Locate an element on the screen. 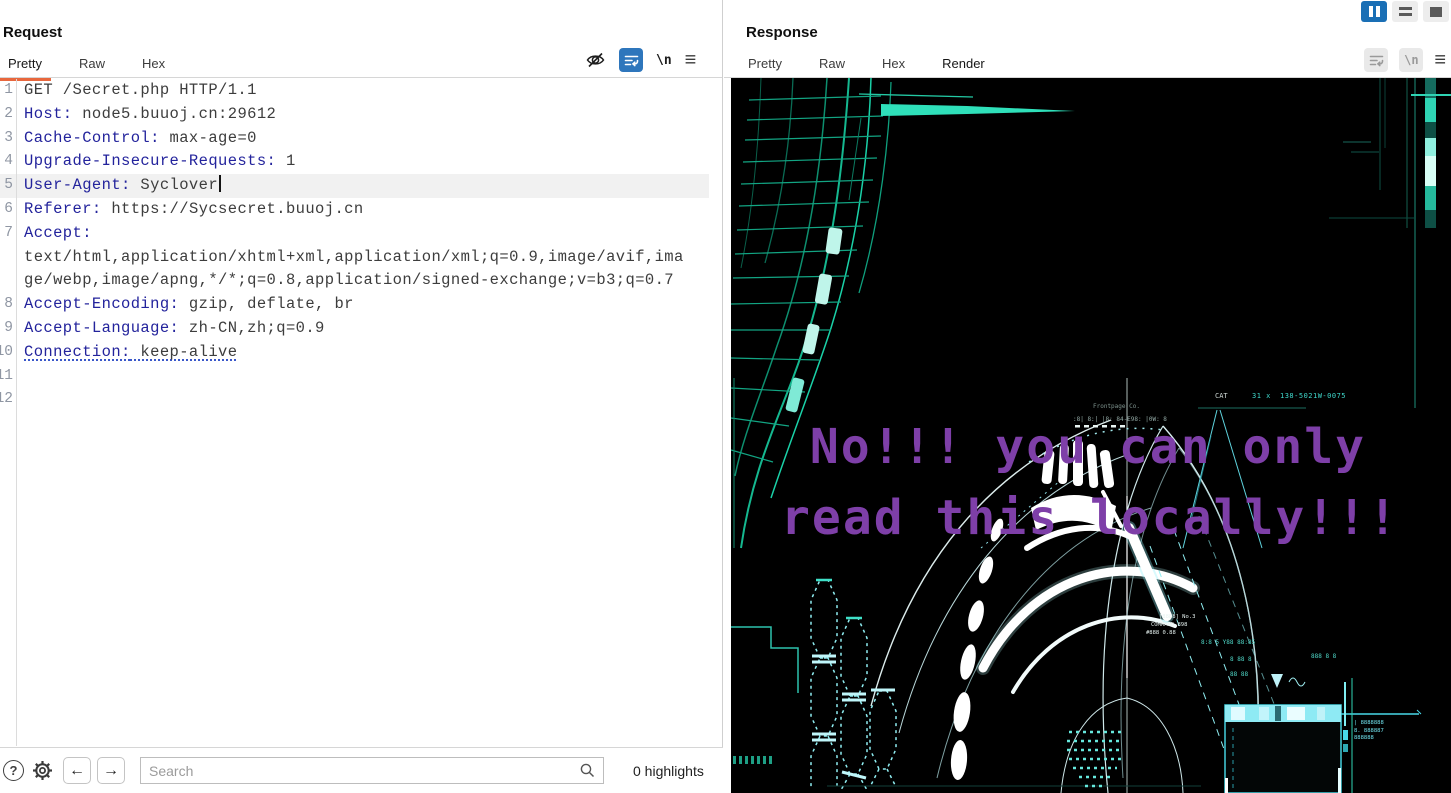 The height and width of the screenshot is (793, 1451). svg-text: COMMAND 898 is located at coordinates (1169, 625).